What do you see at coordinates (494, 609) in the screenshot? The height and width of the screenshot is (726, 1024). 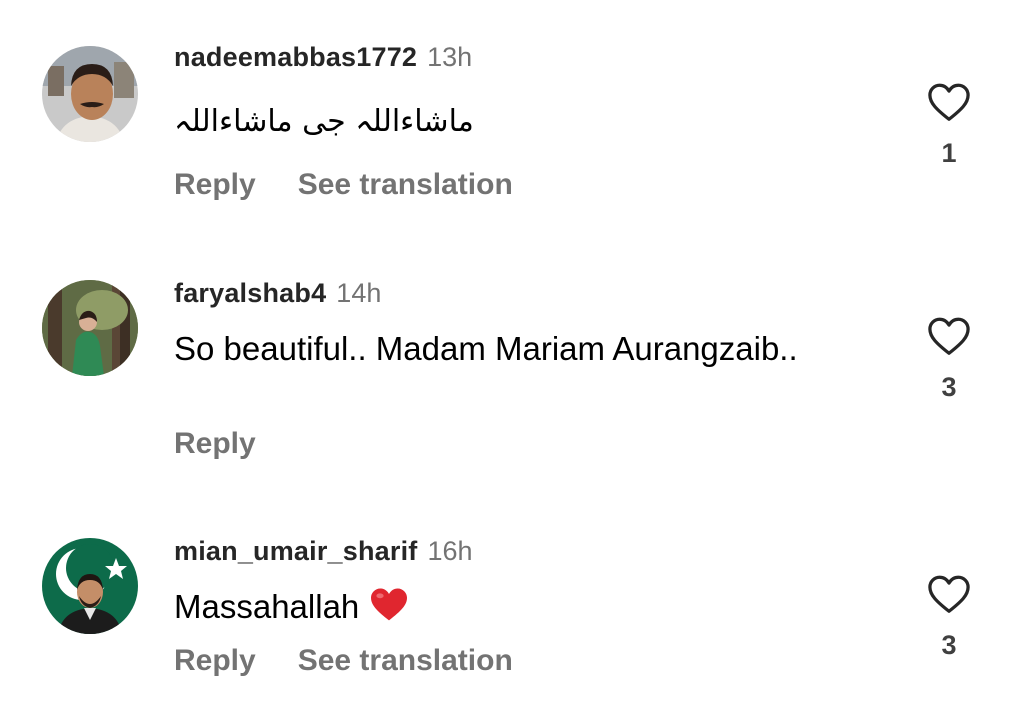 I see `comment-text: Massahallah` at bounding box center [494, 609].